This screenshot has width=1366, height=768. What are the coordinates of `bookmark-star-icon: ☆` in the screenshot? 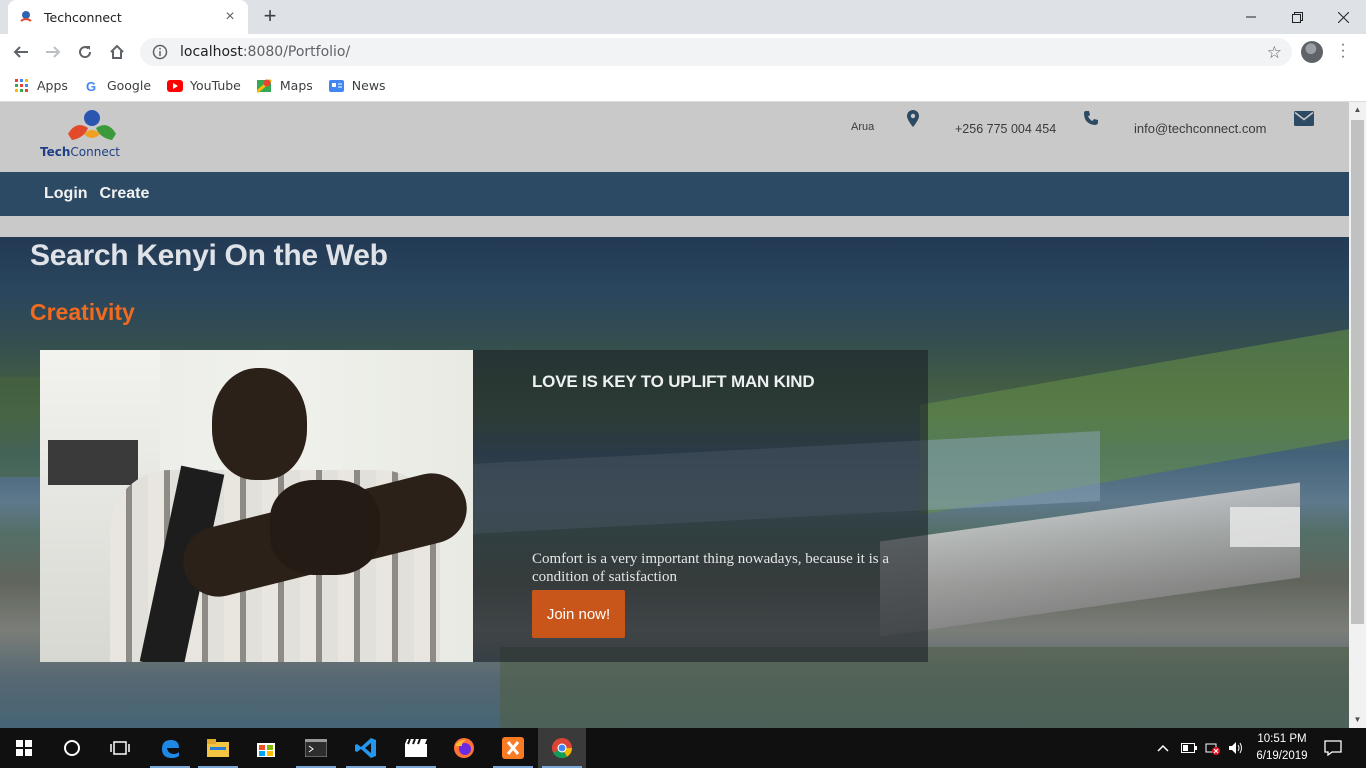 It's located at (1274, 53).